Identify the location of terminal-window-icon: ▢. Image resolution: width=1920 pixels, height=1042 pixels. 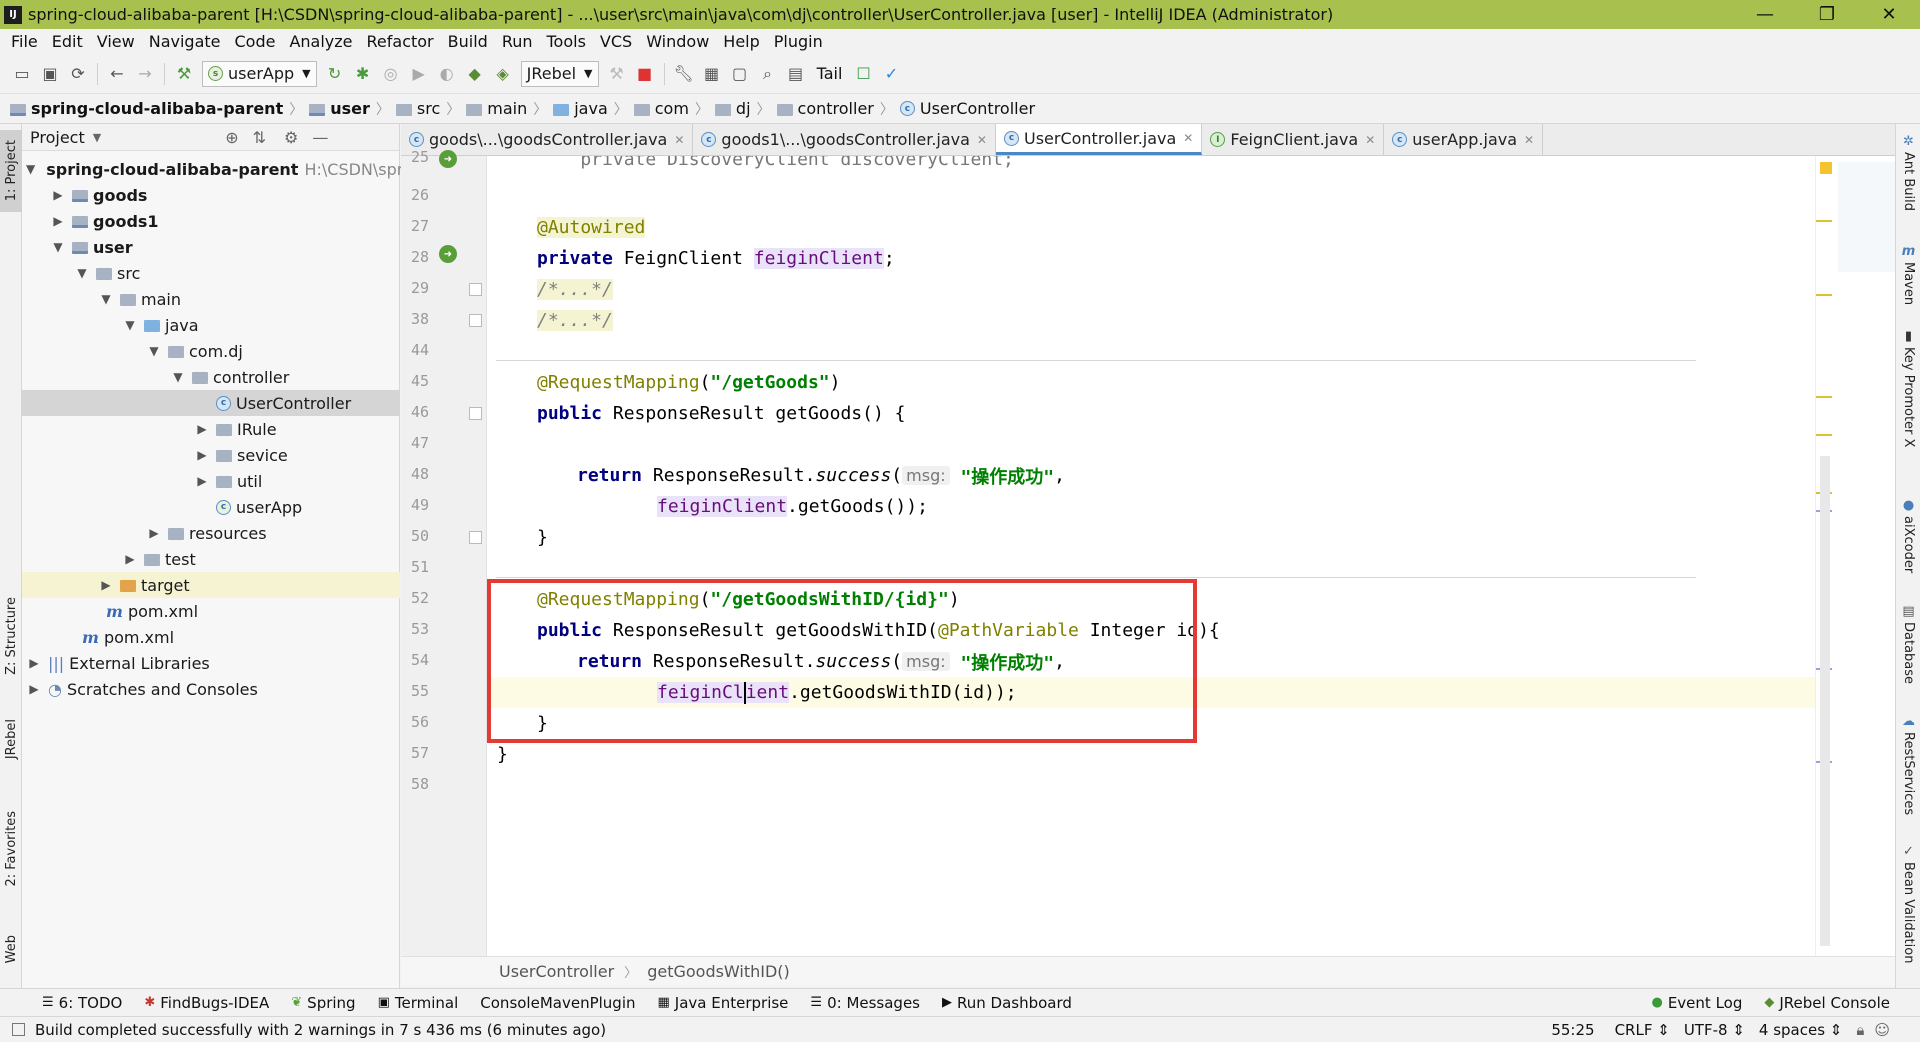
(740, 74).